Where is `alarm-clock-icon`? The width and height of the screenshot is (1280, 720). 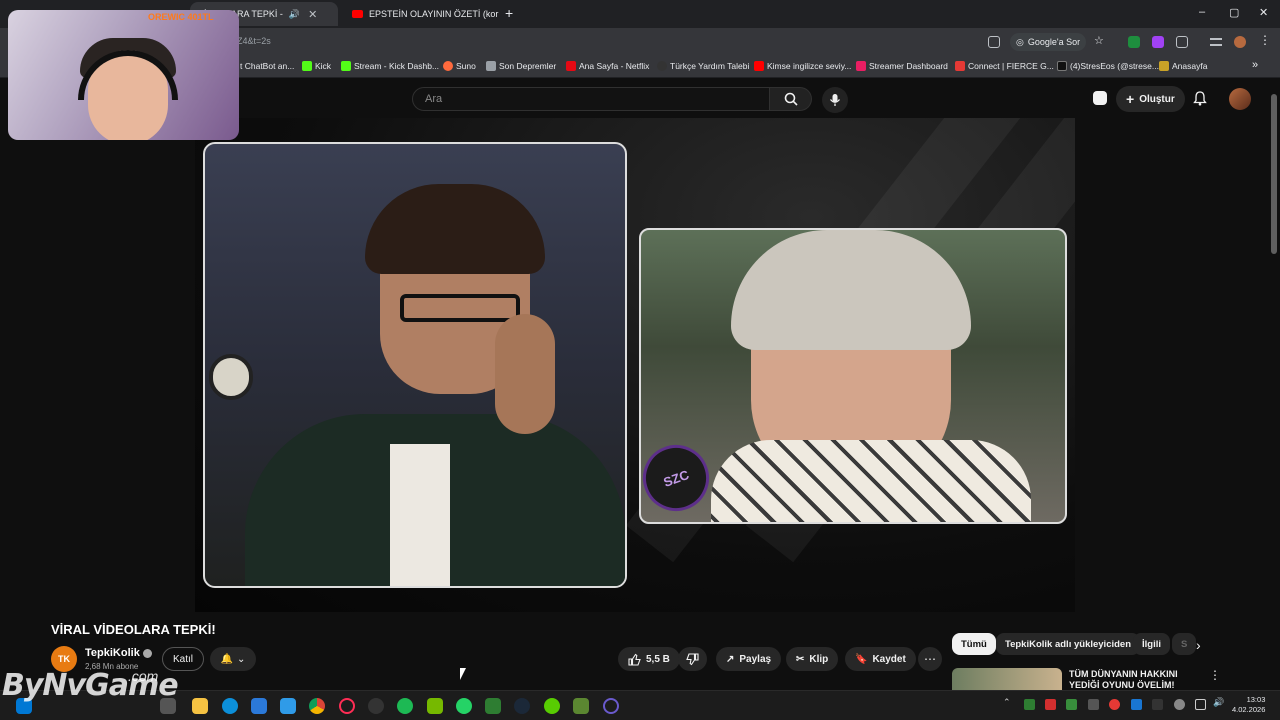
alarm-clock-icon is located at coordinates (231, 377).